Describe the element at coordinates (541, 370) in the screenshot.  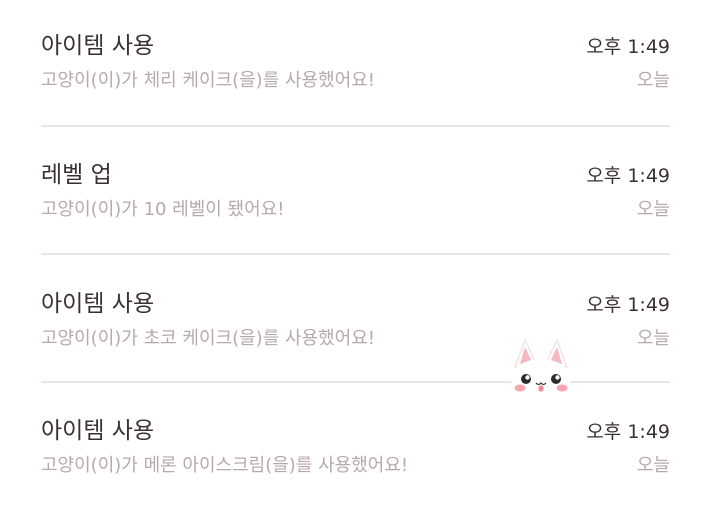
I see `cat-face-icon` at that location.